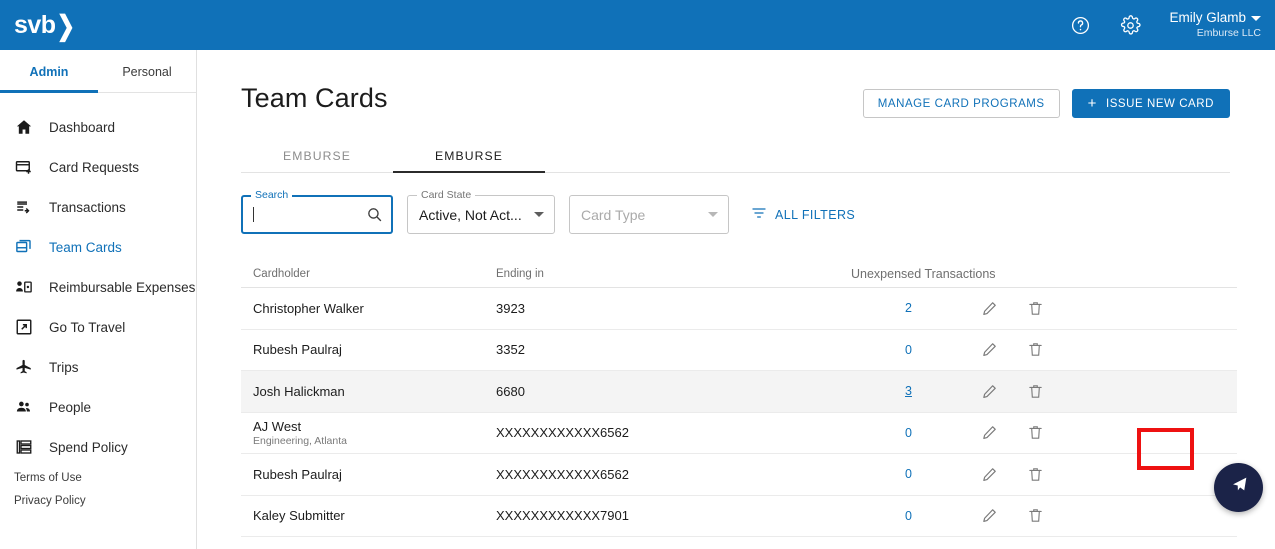 Image resolution: width=1275 pixels, height=549 pixels. What do you see at coordinates (739, 309) in the screenshot?
I see `table-row: Christopher Walker 3923 2` at bounding box center [739, 309].